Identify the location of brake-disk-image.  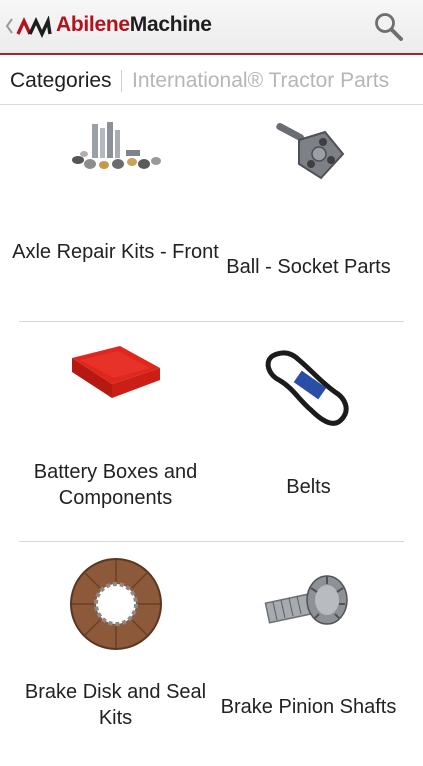
(115, 604).